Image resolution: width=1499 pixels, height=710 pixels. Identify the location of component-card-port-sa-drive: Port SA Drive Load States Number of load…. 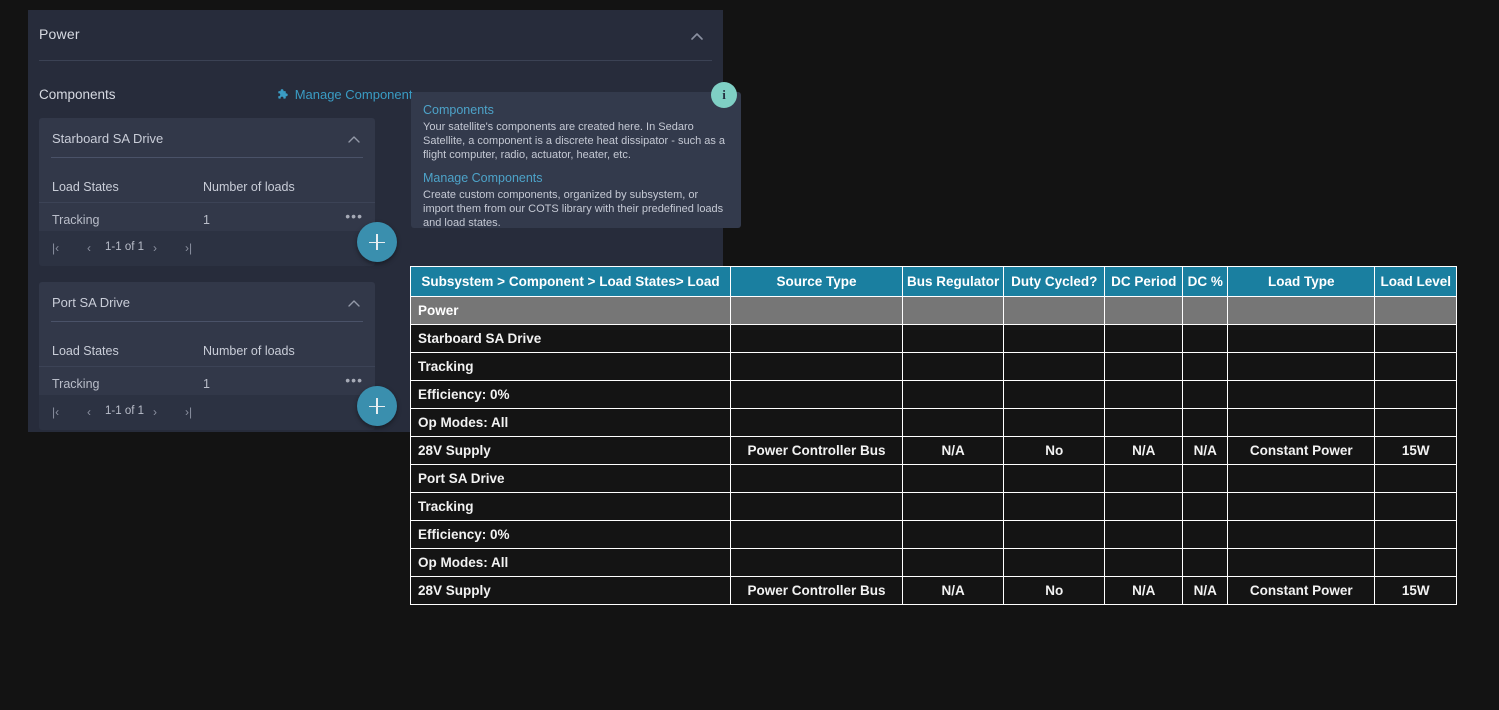
(218, 356).